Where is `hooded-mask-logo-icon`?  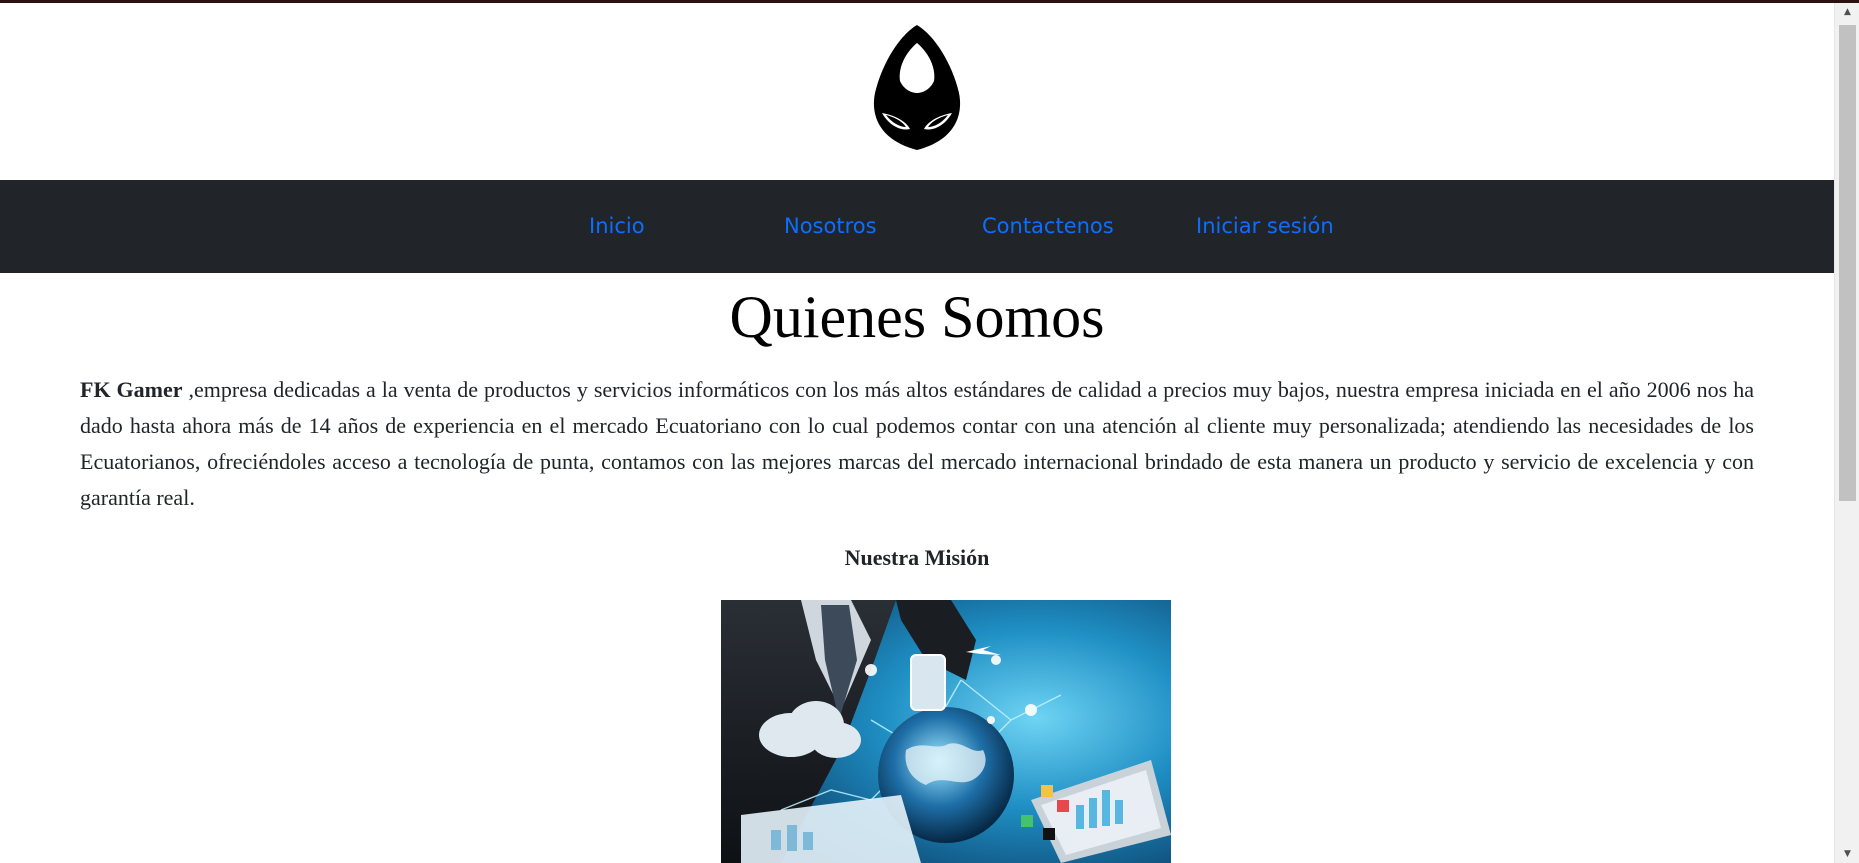
hooded-mask-logo-icon is located at coordinates (917, 88).